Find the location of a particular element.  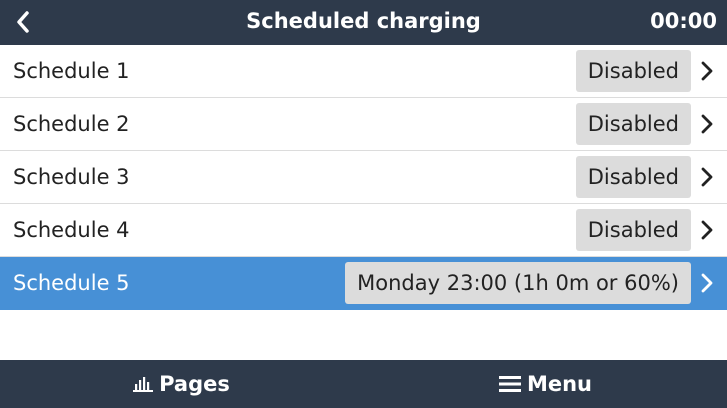

footer-bar: Pages Menu is located at coordinates (363, 384).